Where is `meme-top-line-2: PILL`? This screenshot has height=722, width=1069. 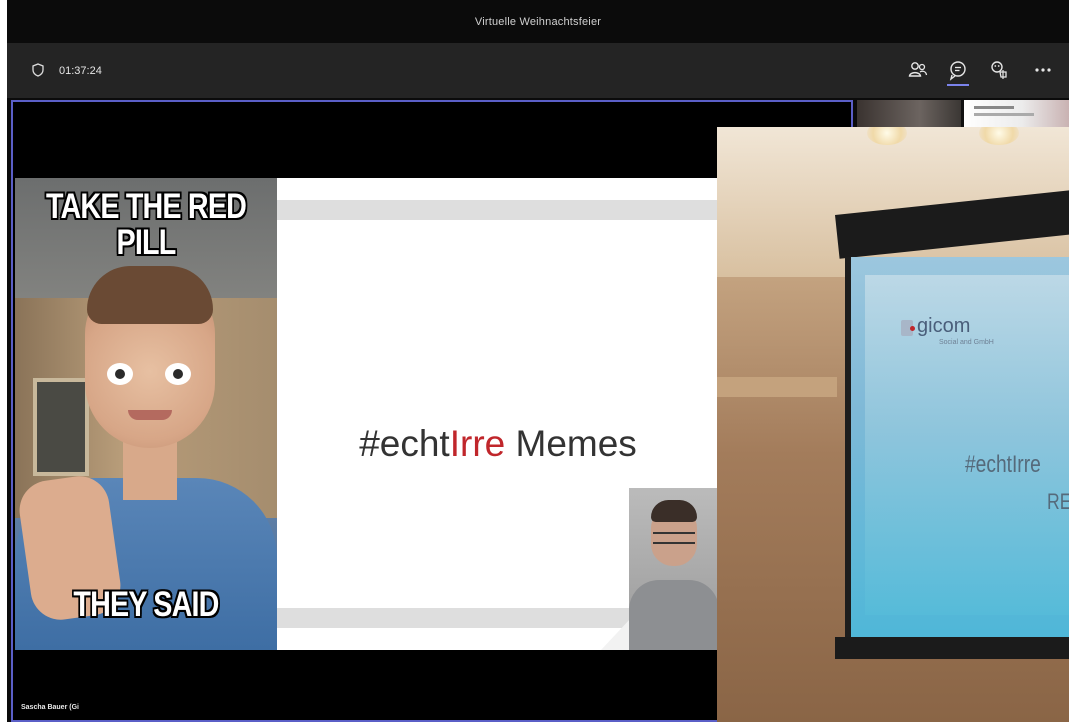
meme-top-line-2: PILL is located at coordinates (146, 242).